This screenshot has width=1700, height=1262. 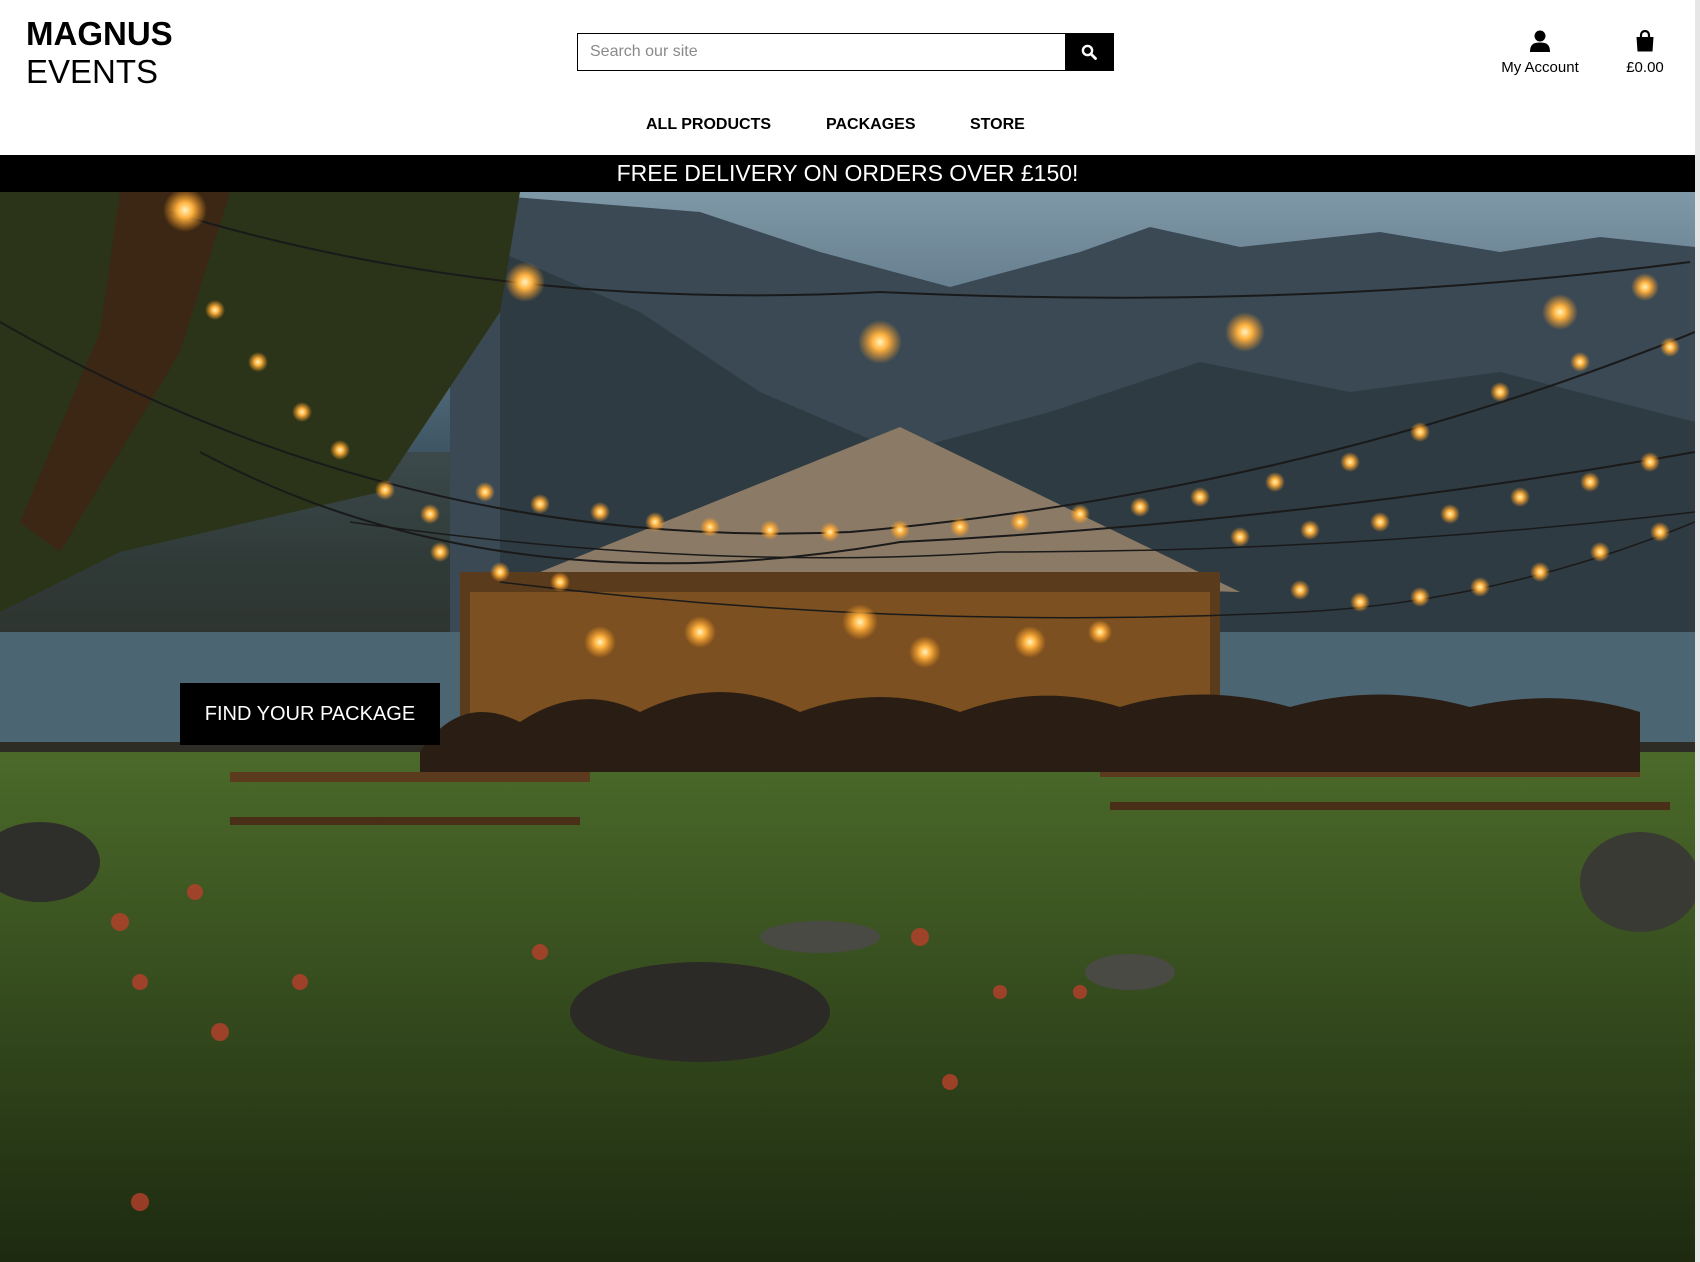 What do you see at coordinates (1645, 67) in the screenshot?
I see `cart-total: £0.00` at bounding box center [1645, 67].